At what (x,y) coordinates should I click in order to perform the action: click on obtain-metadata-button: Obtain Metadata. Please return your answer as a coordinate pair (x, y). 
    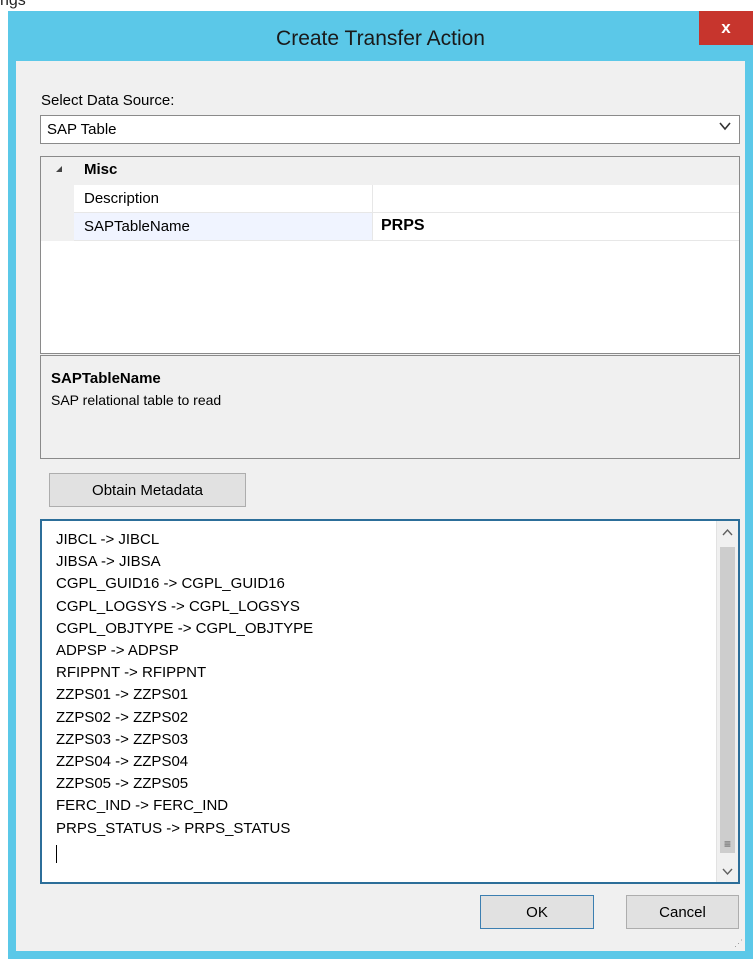
    Looking at the image, I should click on (147, 490).